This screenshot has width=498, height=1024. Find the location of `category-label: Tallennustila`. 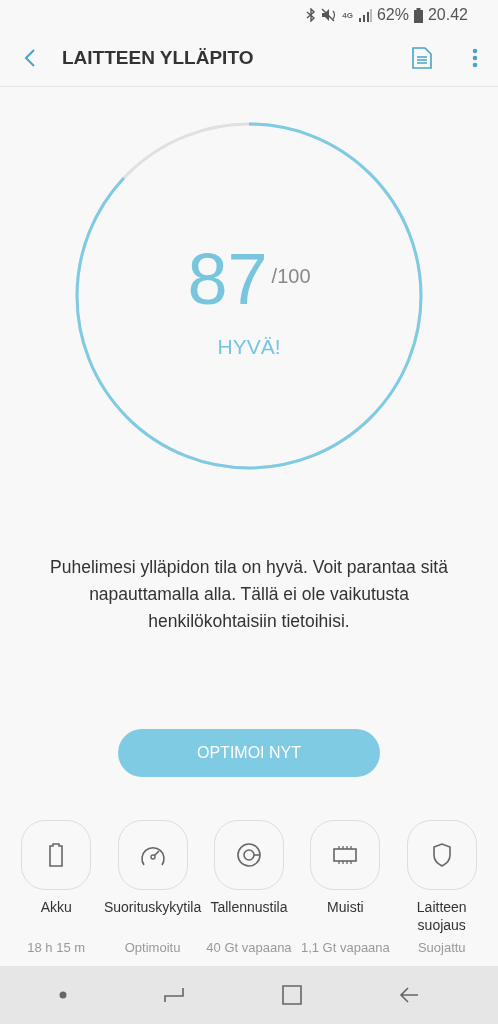

category-label: Tallennustila is located at coordinates (249, 907).